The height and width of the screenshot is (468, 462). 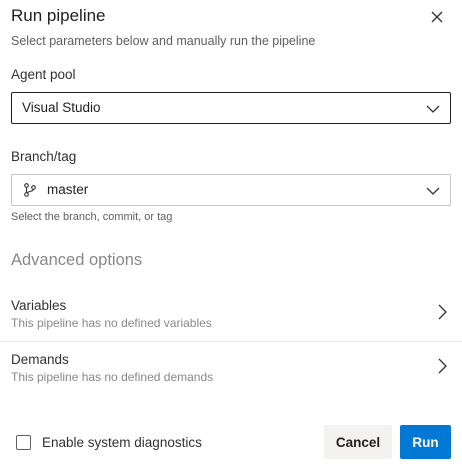 I want to click on branch-hint: Select the branch, commit, or tag, so click(x=92, y=217).